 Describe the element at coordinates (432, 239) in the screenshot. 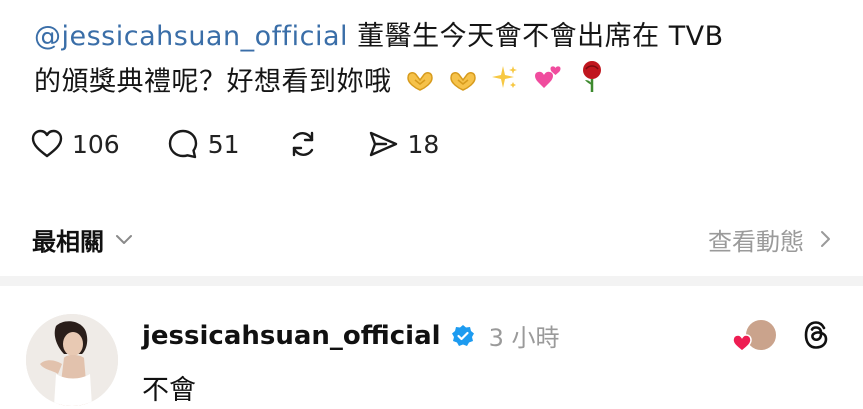

I see `sort-row: 最相關 查看動態` at that location.